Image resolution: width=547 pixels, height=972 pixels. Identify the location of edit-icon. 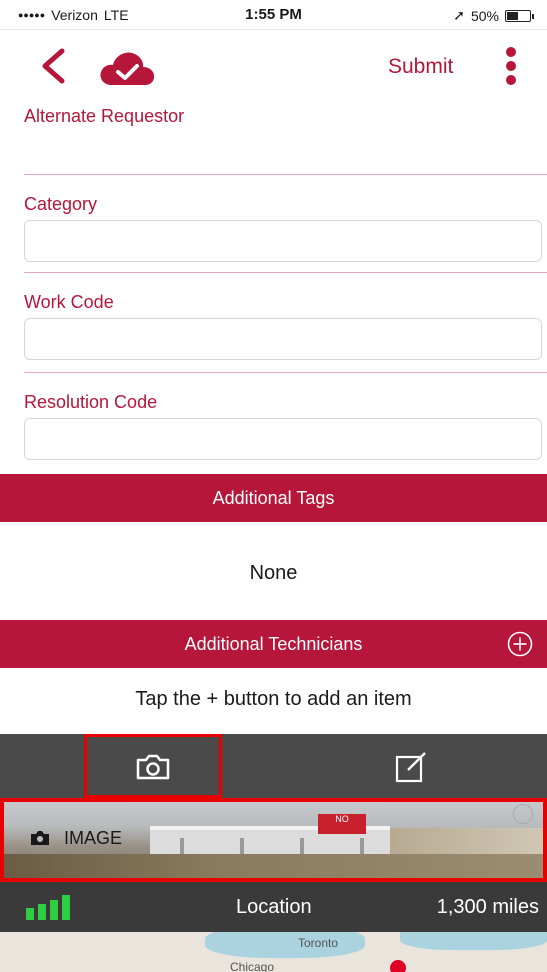
(411, 767).